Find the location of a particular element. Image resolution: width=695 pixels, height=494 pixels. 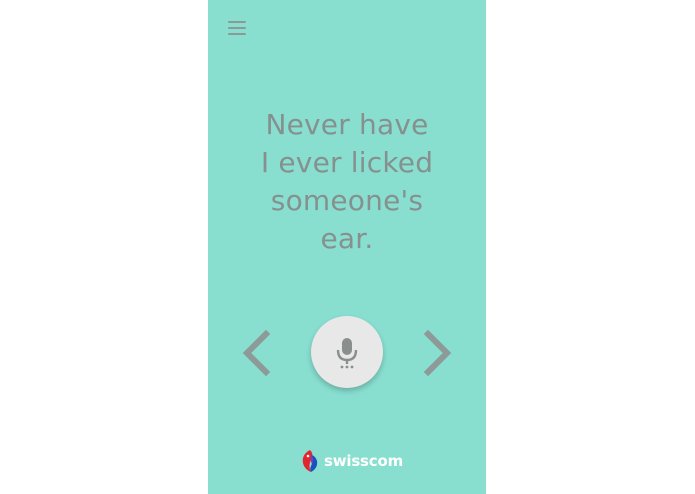

previous-question-button is located at coordinates (256, 353).